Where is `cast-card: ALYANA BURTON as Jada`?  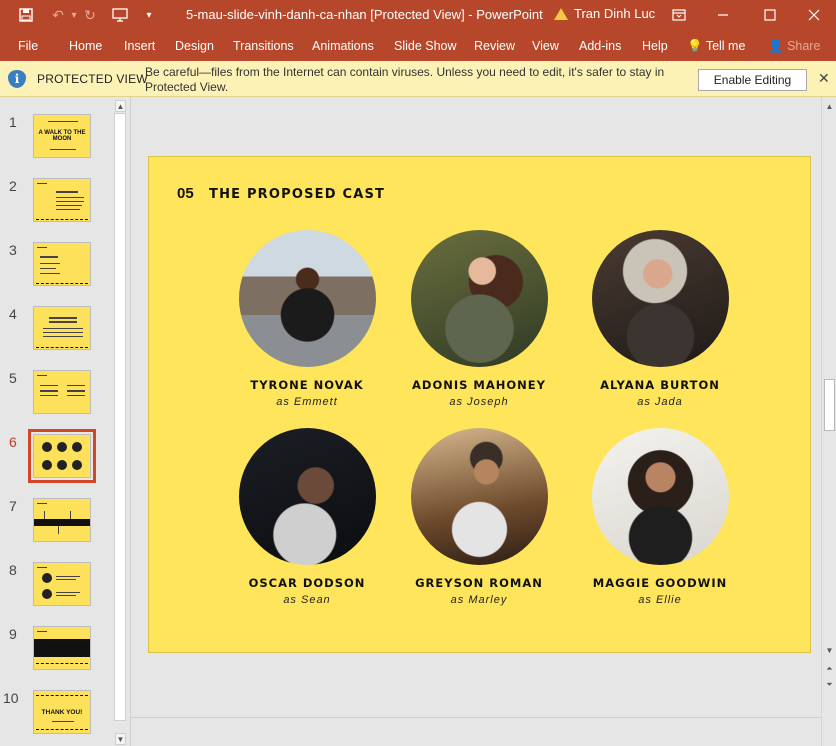
cast-card: ALYANA BURTON as Jada is located at coordinates (660, 319).